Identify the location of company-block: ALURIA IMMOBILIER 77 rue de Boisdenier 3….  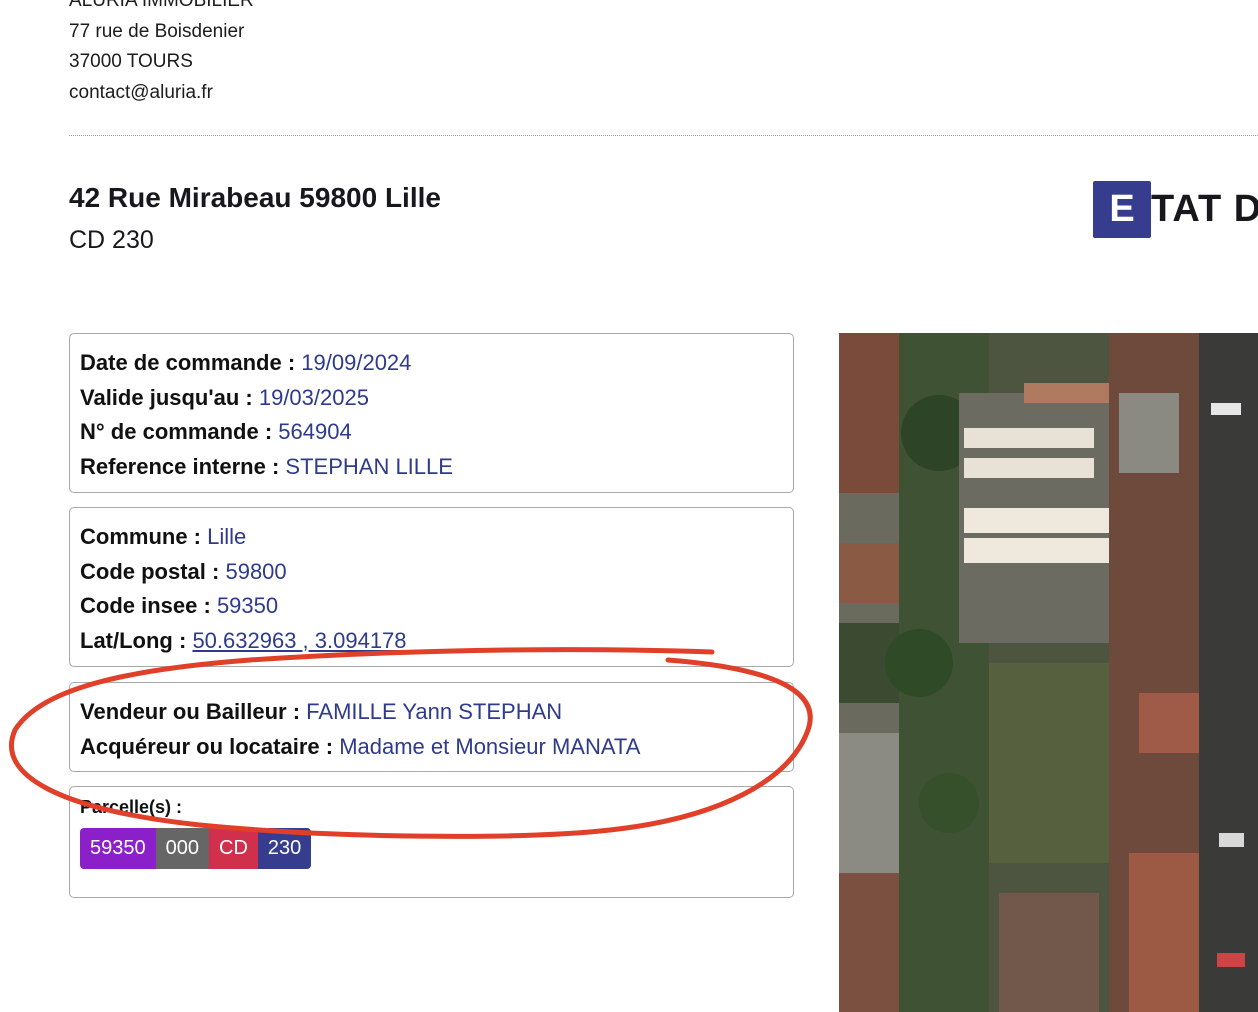
(161, 54).